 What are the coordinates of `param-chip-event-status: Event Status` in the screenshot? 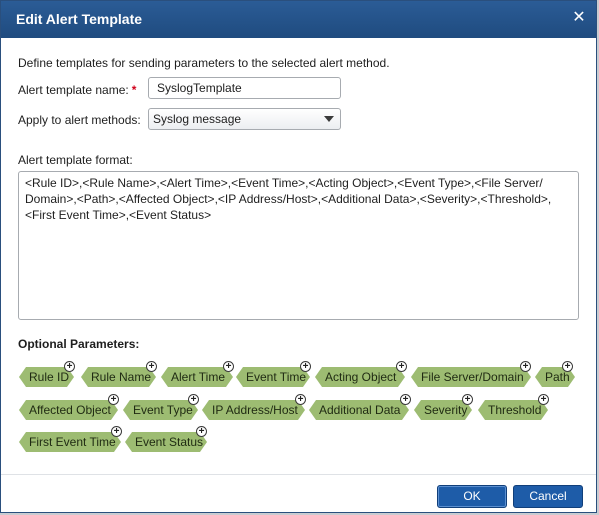 It's located at (166, 442).